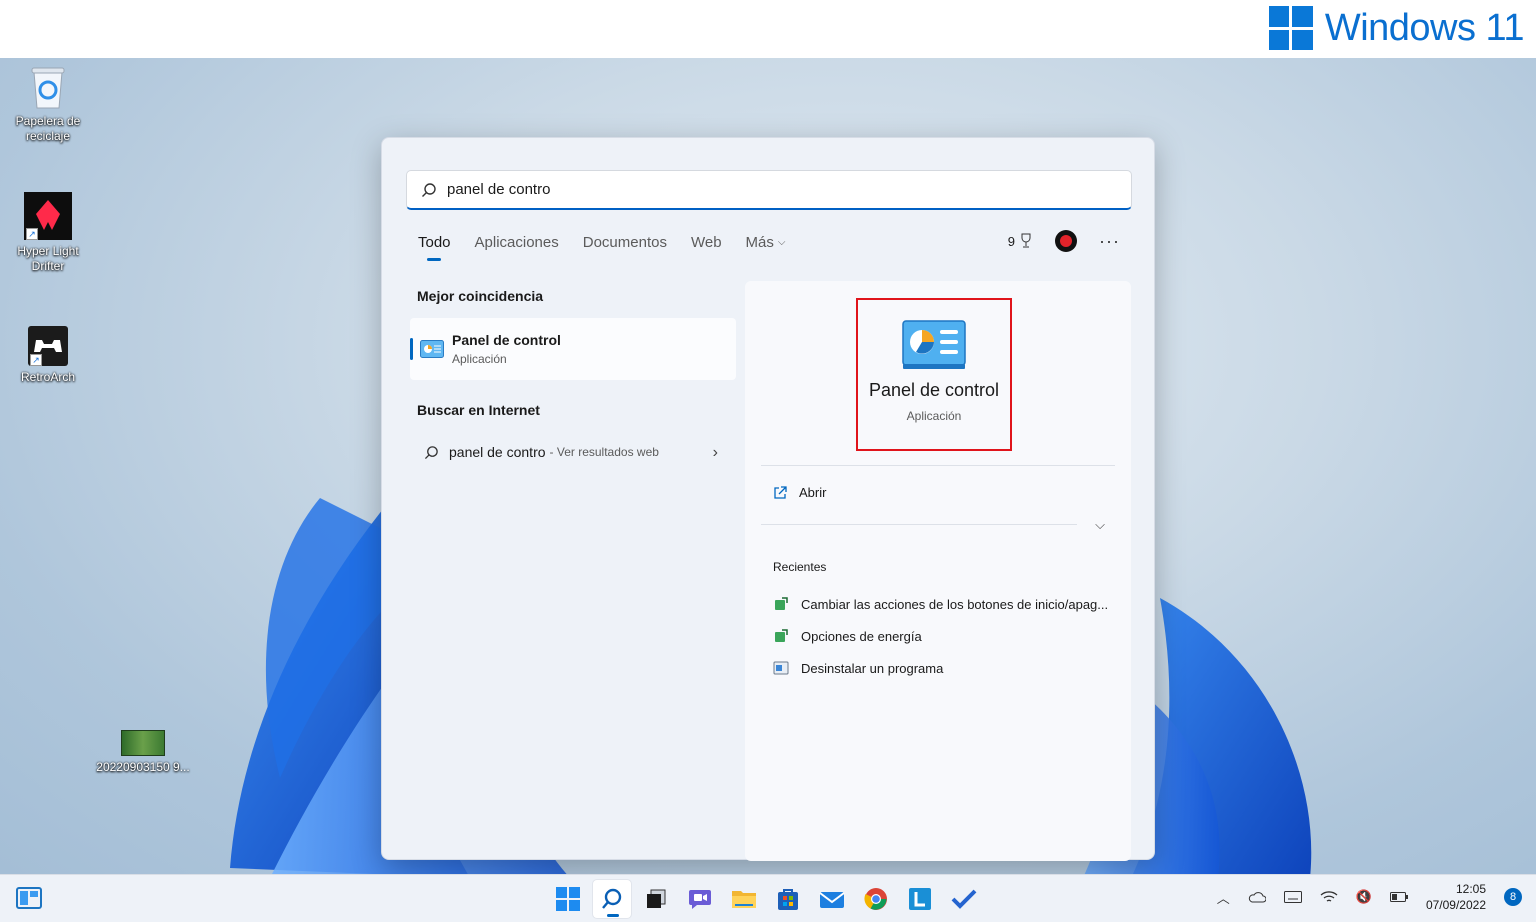 Image resolution: width=1536 pixels, height=922 pixels. What do you see at coordinates (573, 349) in the screenshot?
I see `best-match-item: Panel de control Aplicación` at bounding box center [573, 349].